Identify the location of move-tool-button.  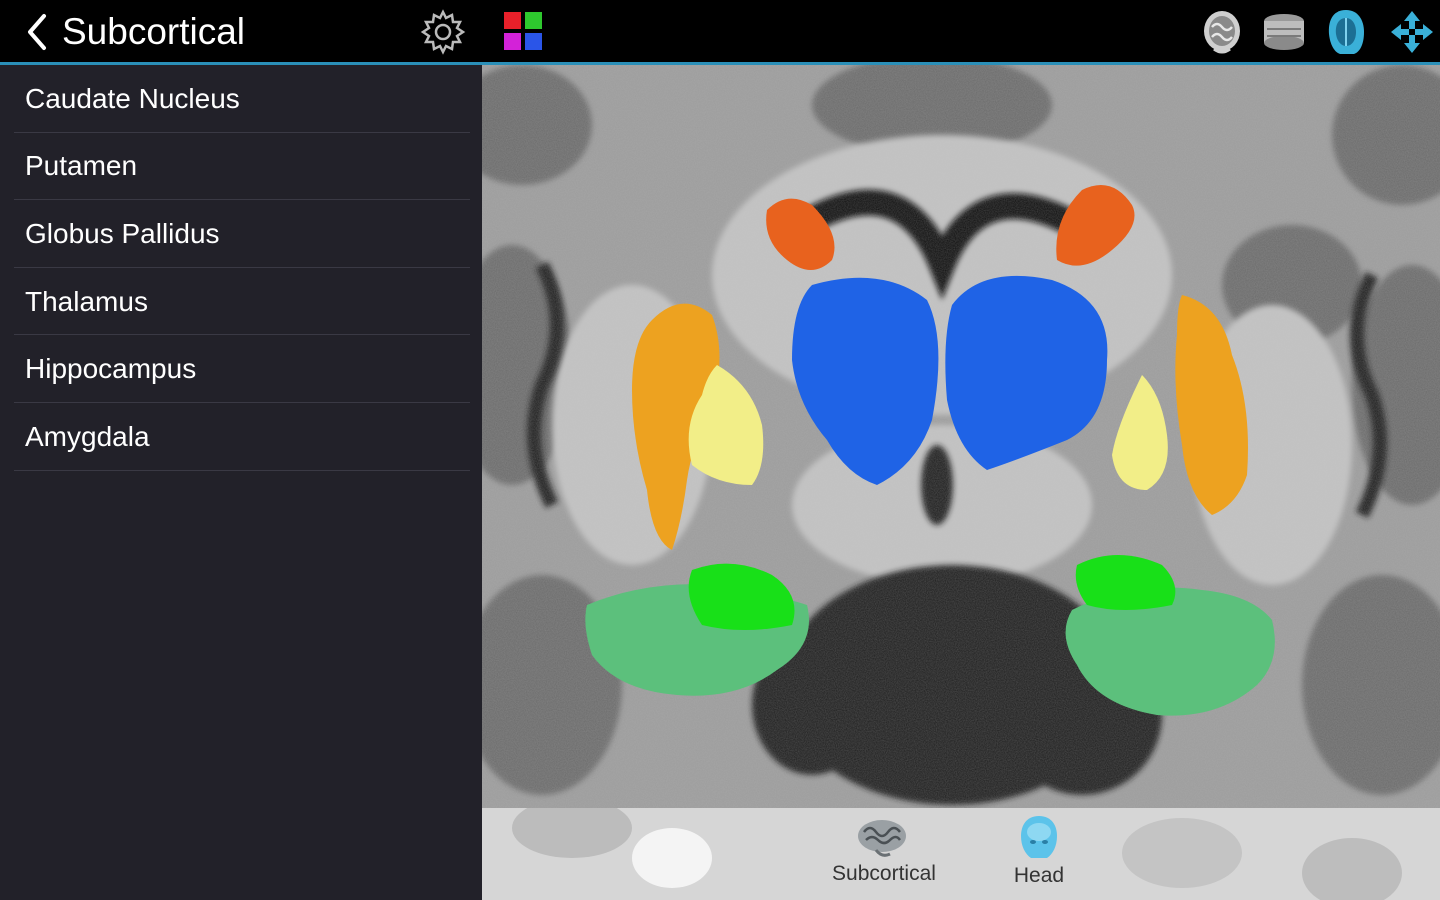
(1412, 32).